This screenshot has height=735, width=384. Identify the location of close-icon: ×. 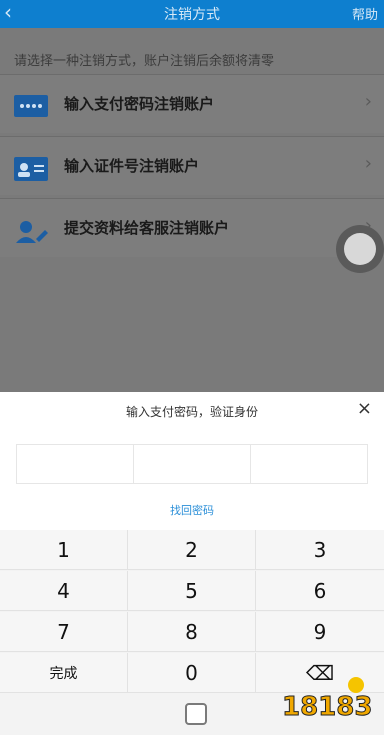
(364, 408).